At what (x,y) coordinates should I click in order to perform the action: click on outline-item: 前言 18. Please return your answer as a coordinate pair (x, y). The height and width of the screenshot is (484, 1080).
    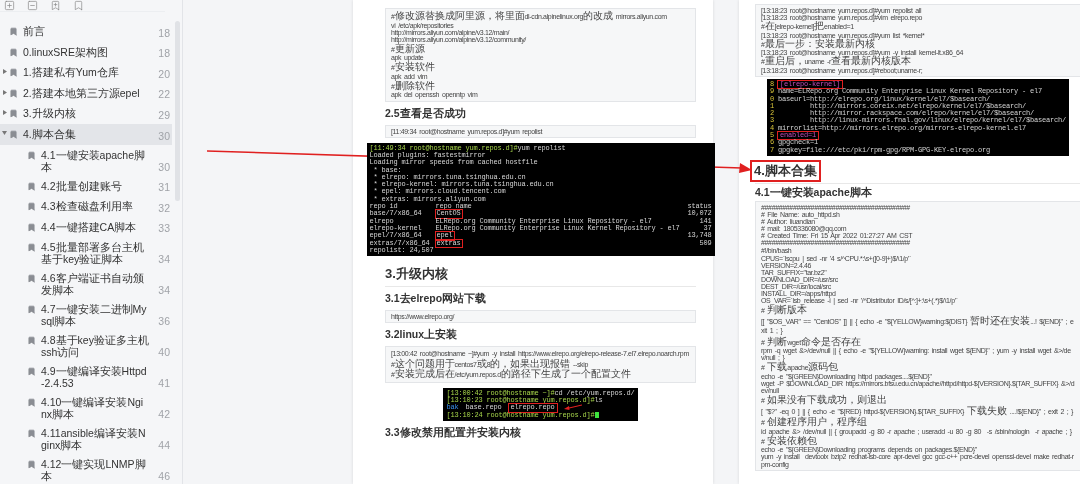
    Looking at the image, I should click on (86, 31).